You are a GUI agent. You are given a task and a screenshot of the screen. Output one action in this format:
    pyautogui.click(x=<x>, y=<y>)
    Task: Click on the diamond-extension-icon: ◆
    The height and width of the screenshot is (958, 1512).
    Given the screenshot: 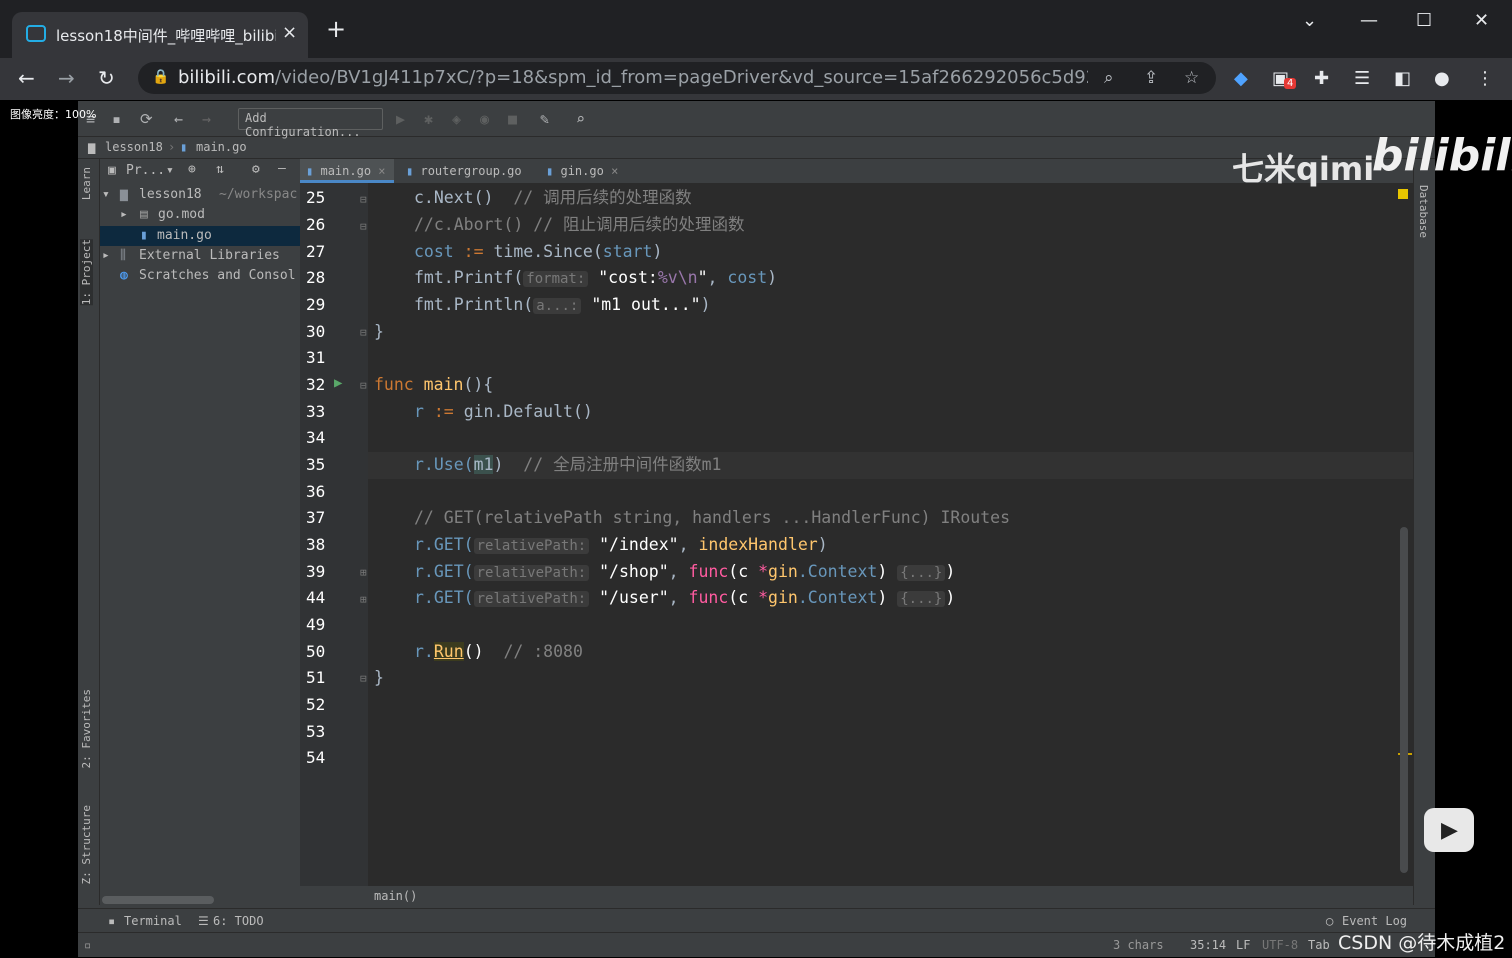 What is the action you would take?
    pyautogui.click(x=1241, y=78)
    